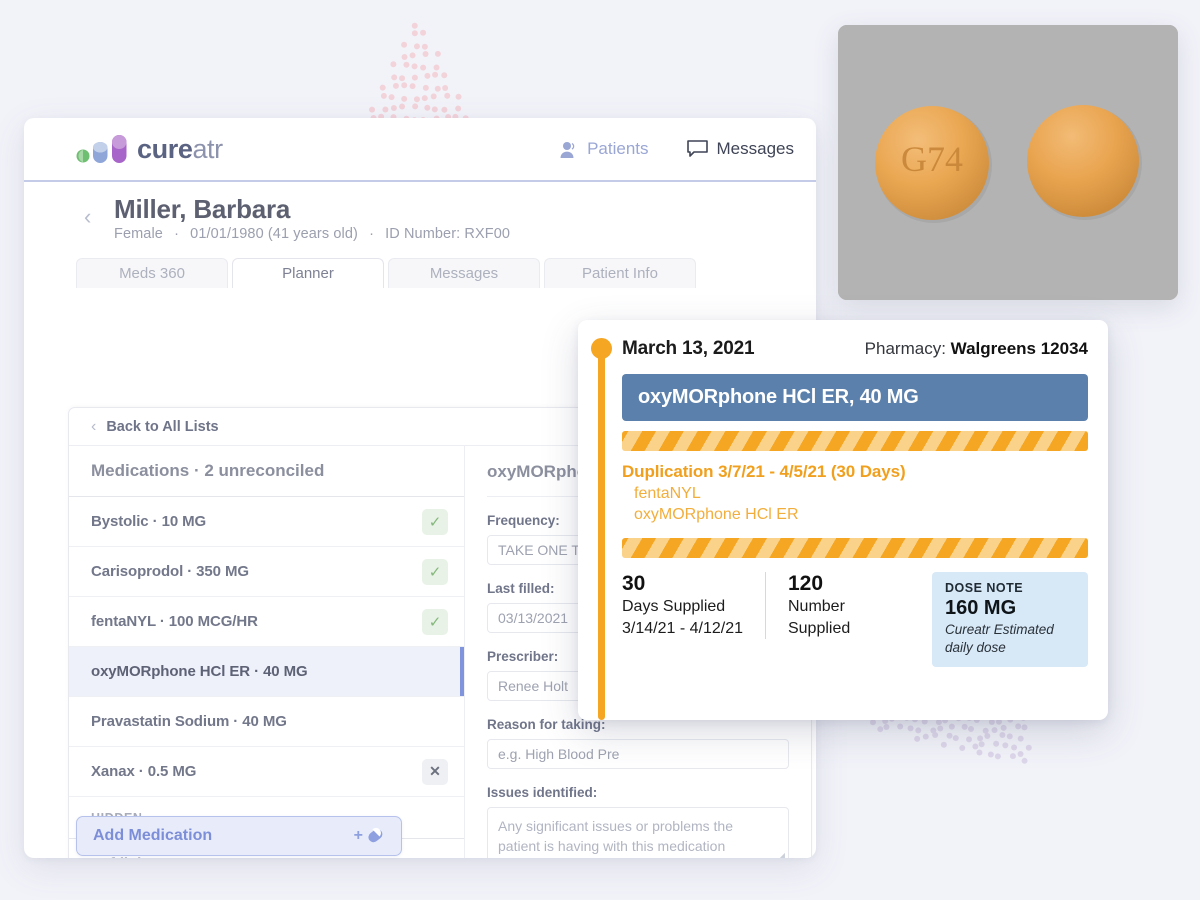  Describe the element at coordinates (448, 234) in the screenshot. I see `patient-id: ID Number: RXF00` at that location.